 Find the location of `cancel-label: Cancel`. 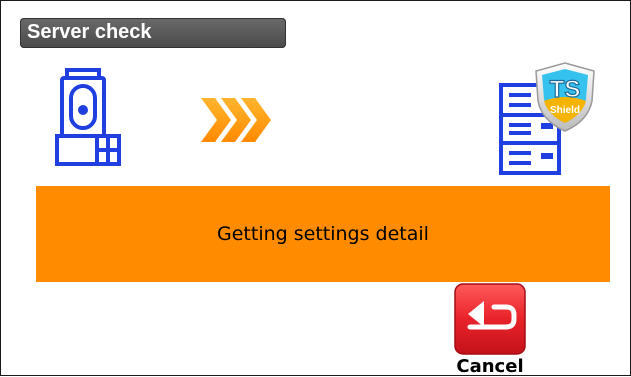

cancel-label: Cancel is located at coordinates (490, 366).